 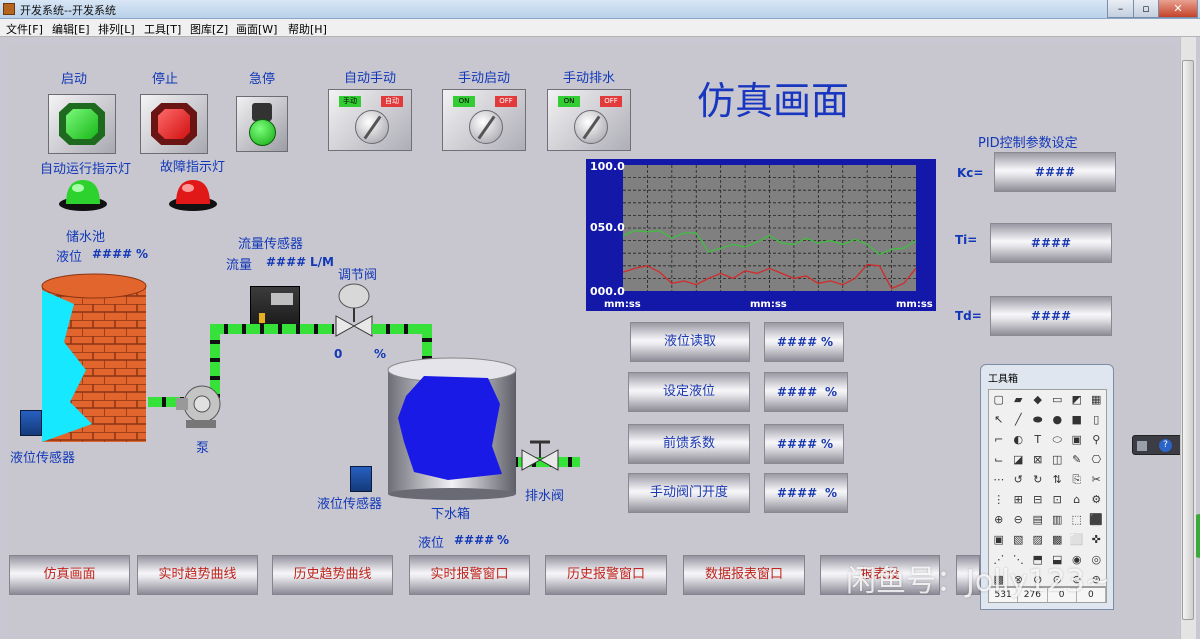 What do you see at coordinates (806, 493) in the screenshot?
I see `manual-valve-field: ####%` at bounding box center [806, 493].